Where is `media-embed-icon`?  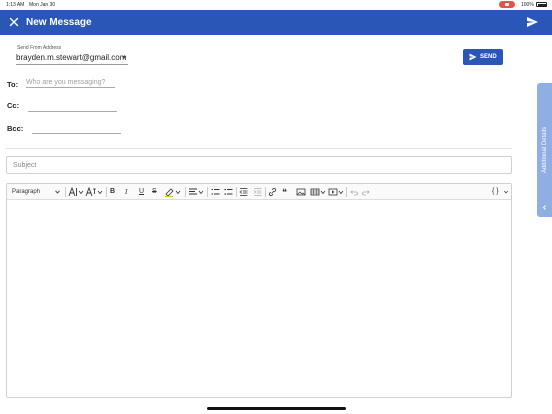 media-embed-icon is located at coordinates (336, 192).